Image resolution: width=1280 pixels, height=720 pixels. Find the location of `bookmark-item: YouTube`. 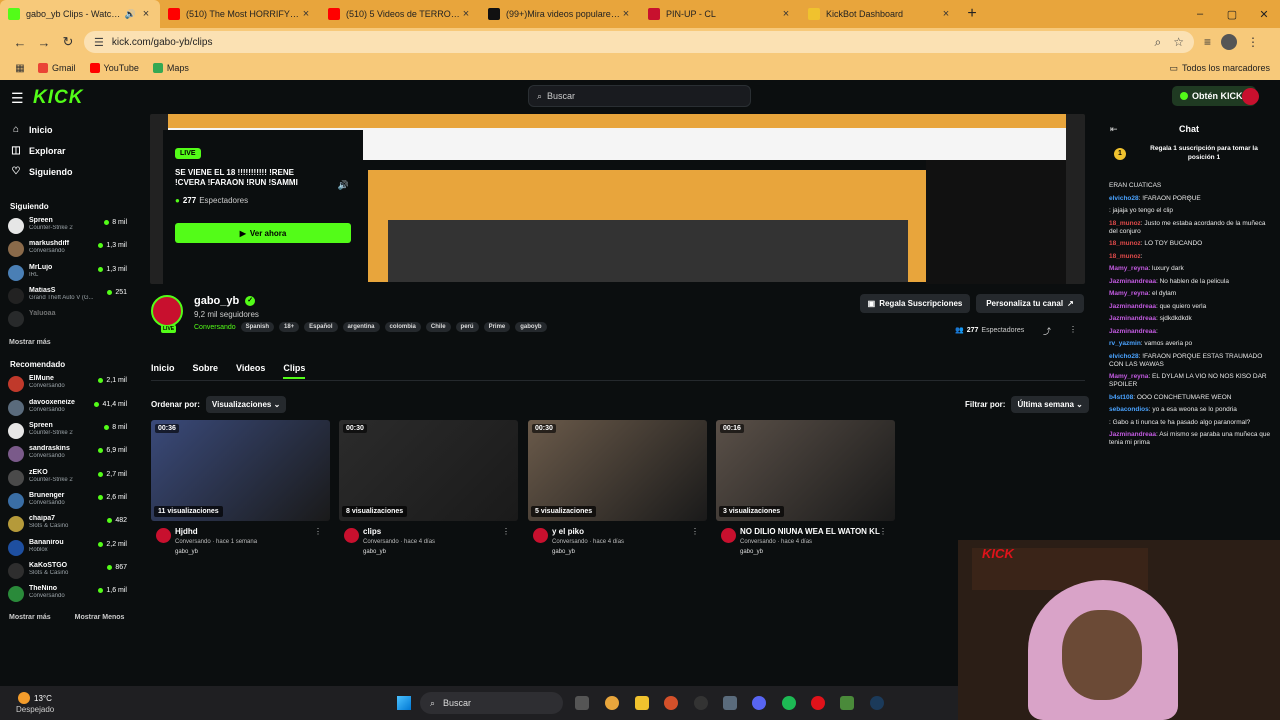

bookmark-item: YouTube is located at coordinates (114, 68).